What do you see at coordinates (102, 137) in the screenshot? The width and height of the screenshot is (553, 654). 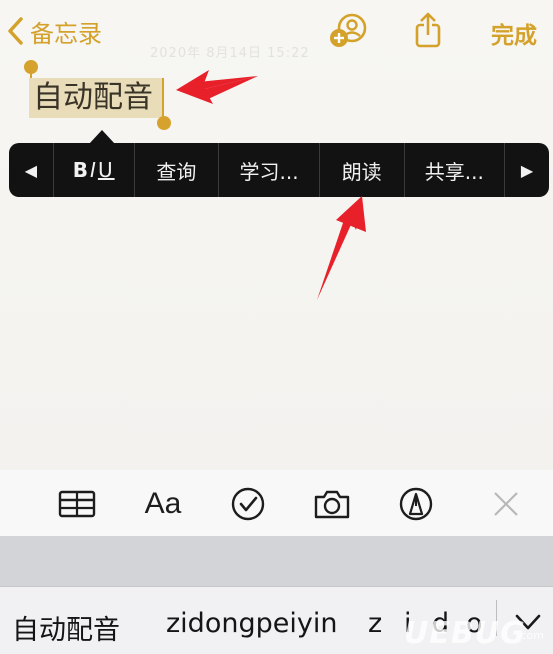 I see `menu-pointer` at bounding box center [102, 137].